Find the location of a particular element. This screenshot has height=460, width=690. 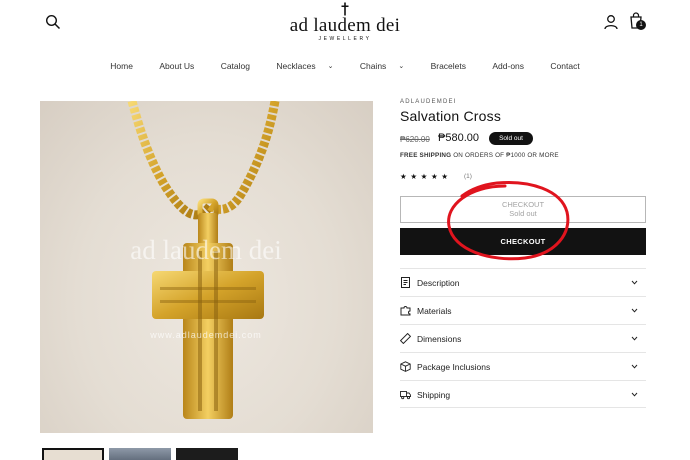

nav-label: Bracelets is located at coordinates (448, 66).